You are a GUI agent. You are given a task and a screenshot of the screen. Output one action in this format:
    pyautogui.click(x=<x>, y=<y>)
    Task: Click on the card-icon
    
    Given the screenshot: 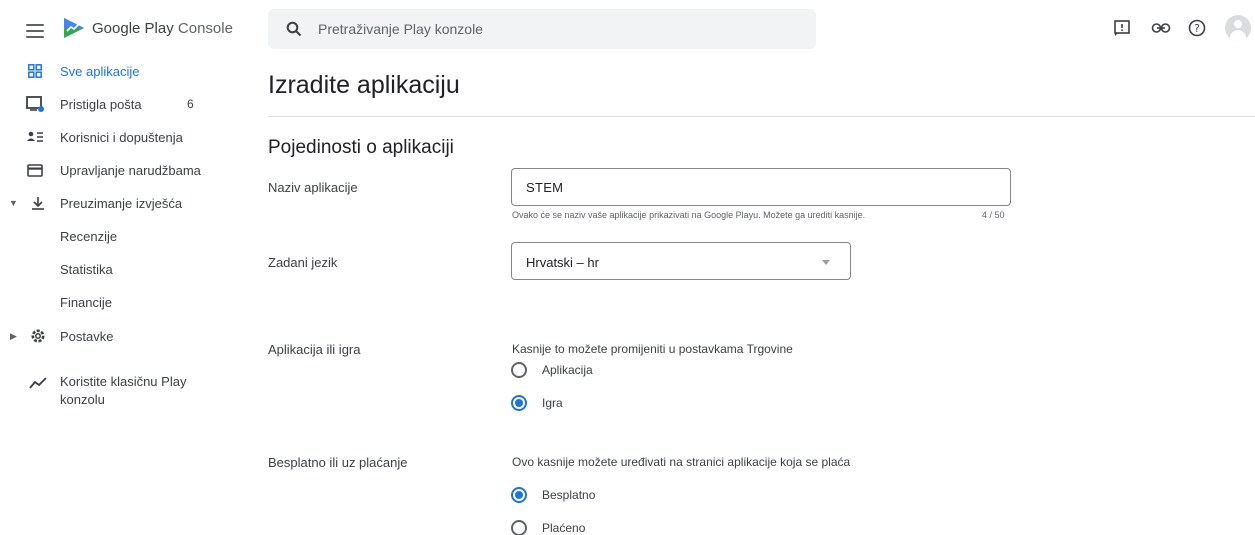 What is the action you would take?
    pyautogui.click(x=35, y=170)
    